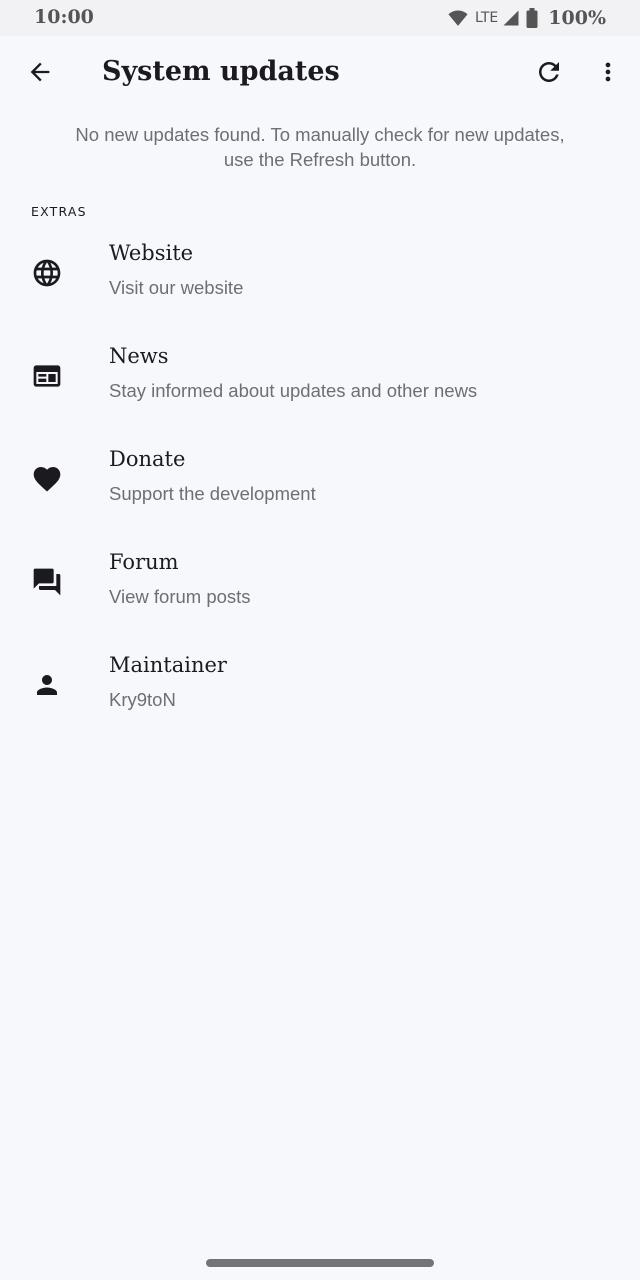  What do you see at coordinates (47, 273) in the screenshot?
I see `globe-icon` at bounding box center [47, 273].